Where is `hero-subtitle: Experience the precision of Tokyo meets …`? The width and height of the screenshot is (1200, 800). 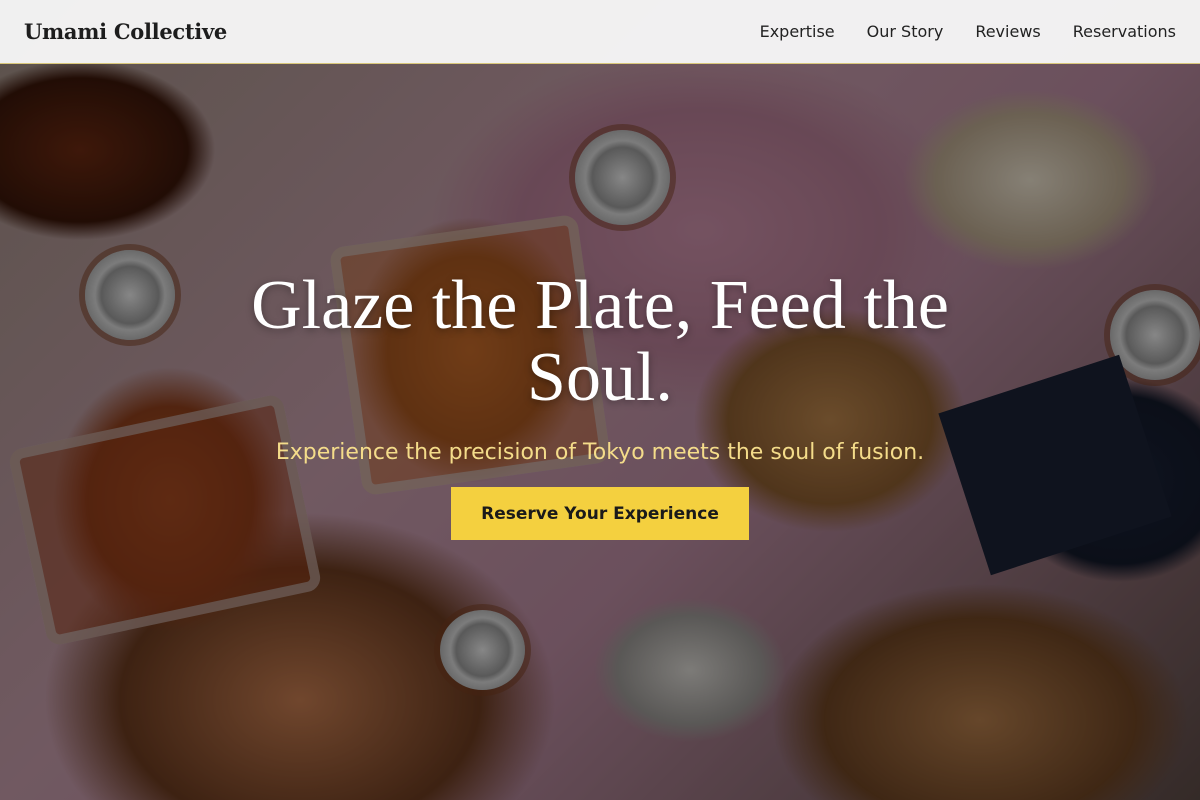 hero-subtitle: Experience the precision of Tokyo meets … is located at coordinates (600, 452).